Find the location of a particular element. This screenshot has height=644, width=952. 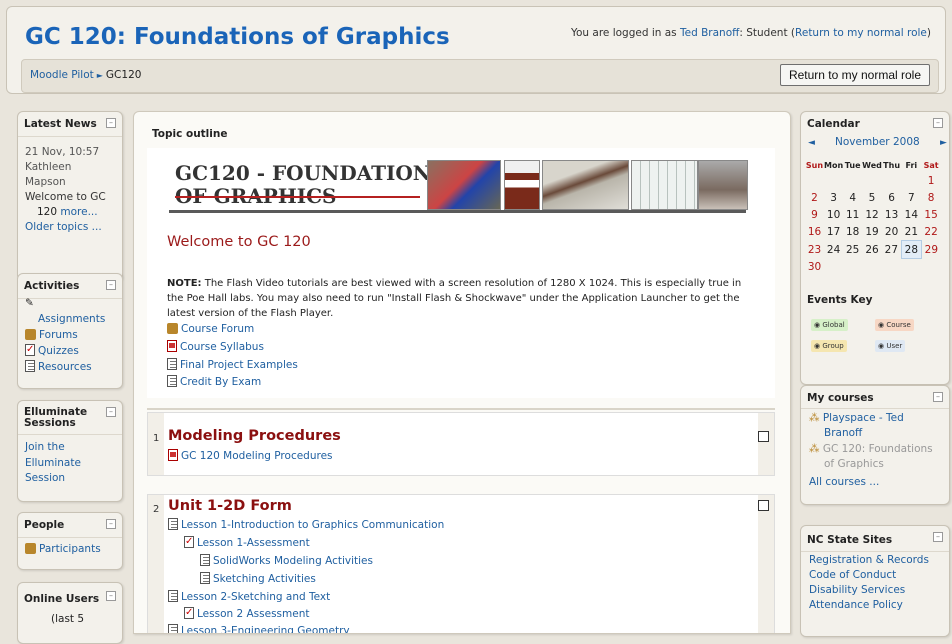

final-project-link: Final Project Examples is located at coordinates (239, 365).